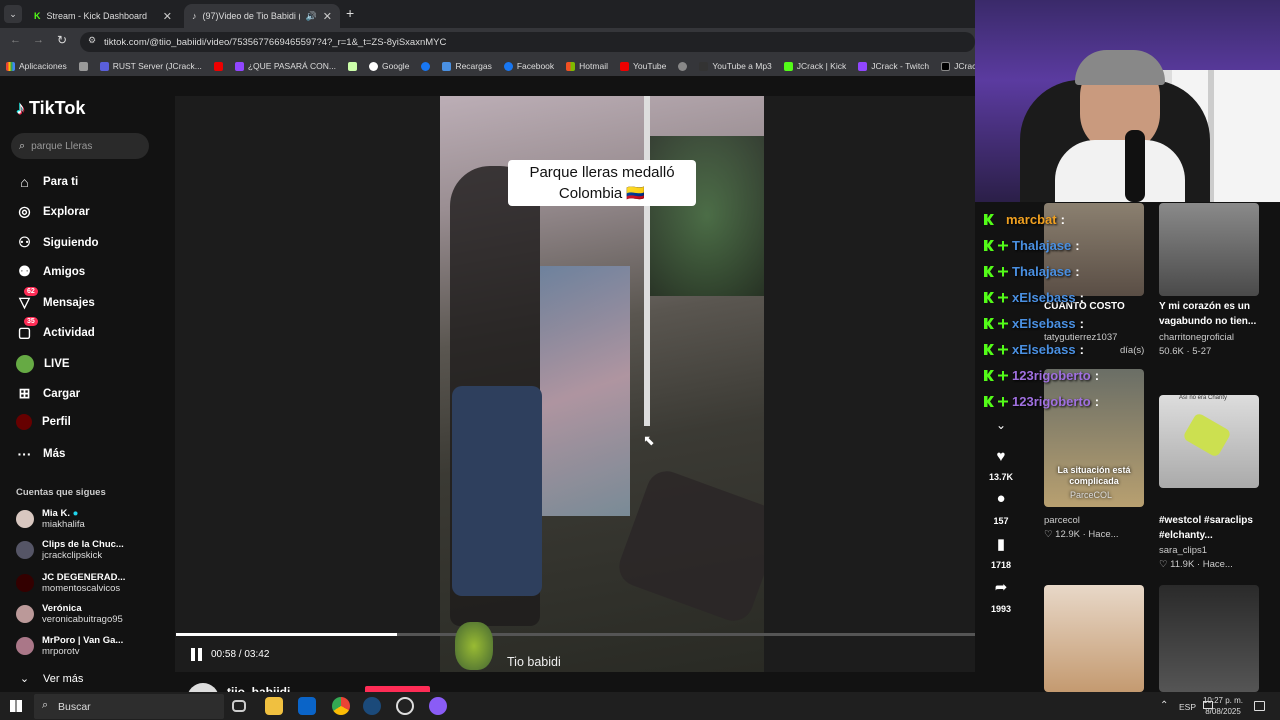 The width and height of the screenshot is (1280, 720). Describe the element at coordinates (24, 679) in the screenshot. I see `chevron-down-icon: ⌄` at that location.